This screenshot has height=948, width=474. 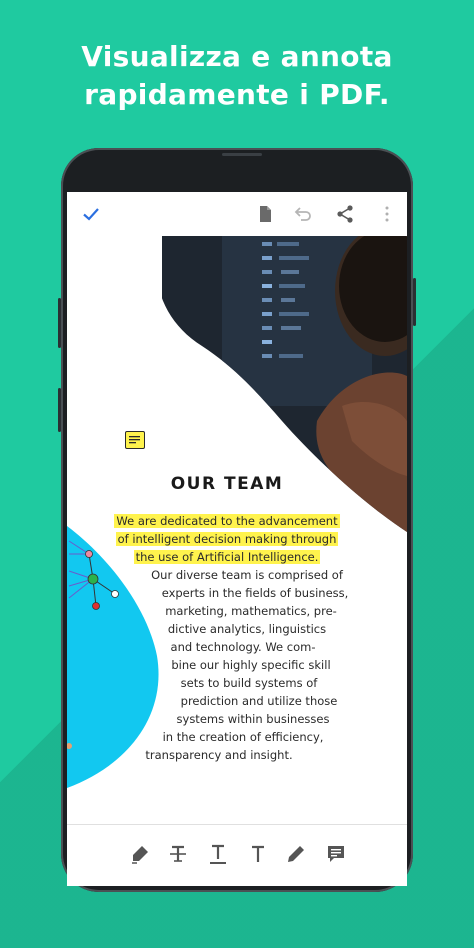 What do you see at coordinates (59, 323) in the screenshot?
I see `volume-button` at bounding box center [59, 323].